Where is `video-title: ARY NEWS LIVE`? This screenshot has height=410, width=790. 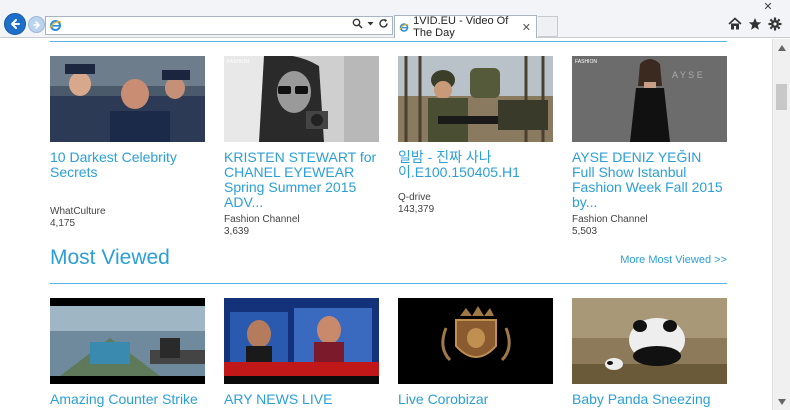 video-title: ARY NEWS LIVE is located at coordinates (301, 399).